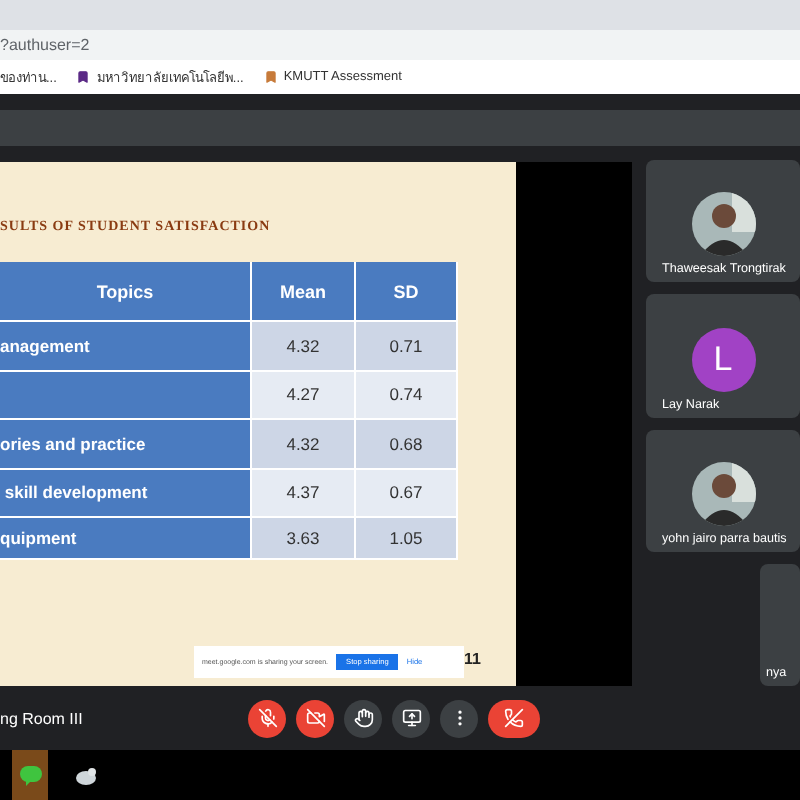 This screenshot has height=800, width=800. What do you see at coordinates (41, 718) in the screenshot?
I see `meeting-name: ng Room III` at bounding box center [41, 718].